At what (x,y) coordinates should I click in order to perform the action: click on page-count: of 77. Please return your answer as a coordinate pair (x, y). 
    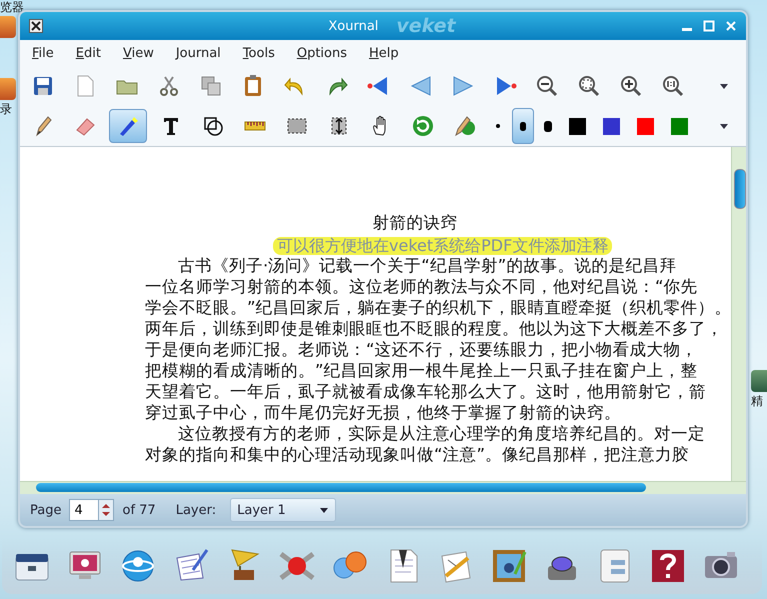
    Looking at the image, I should click on (139, 510).